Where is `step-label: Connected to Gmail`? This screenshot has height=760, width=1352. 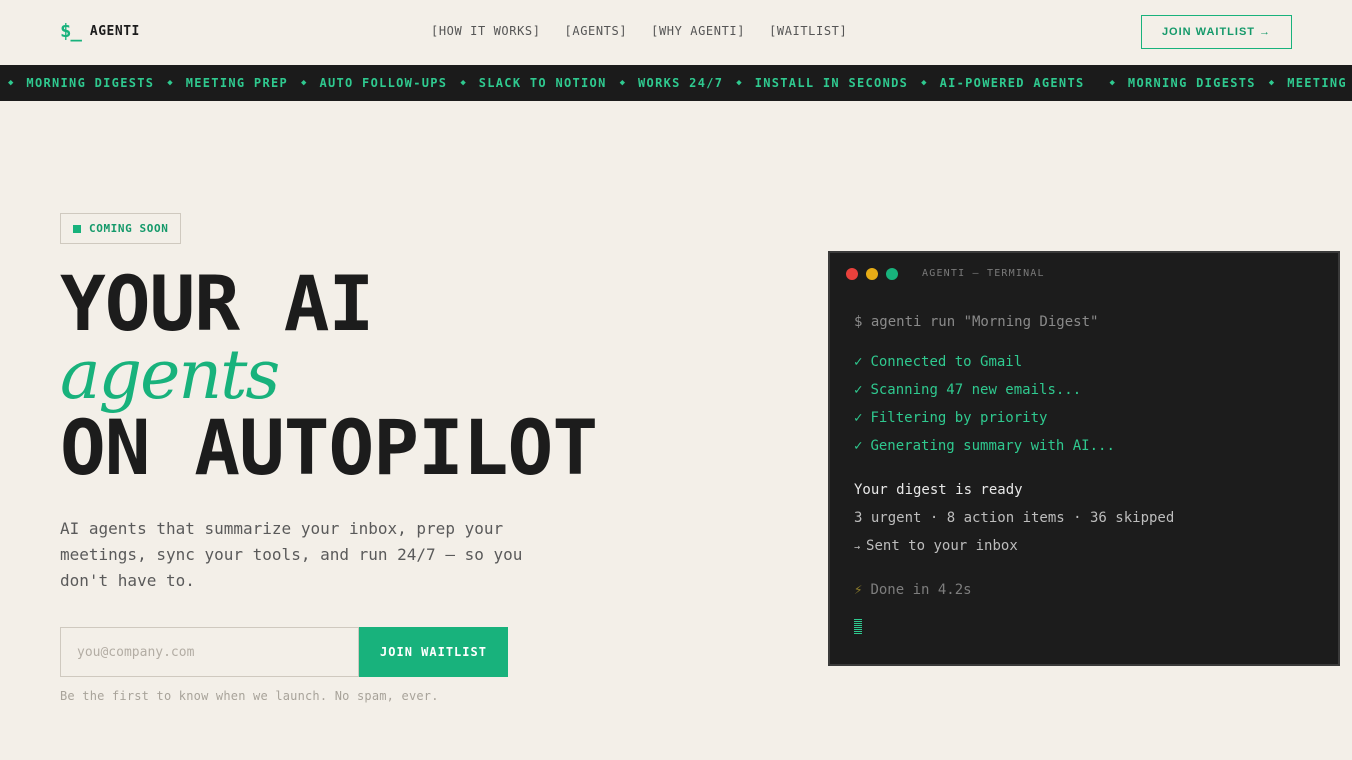 step-label: Connected to Gmail is located at coordinates (946, 362).